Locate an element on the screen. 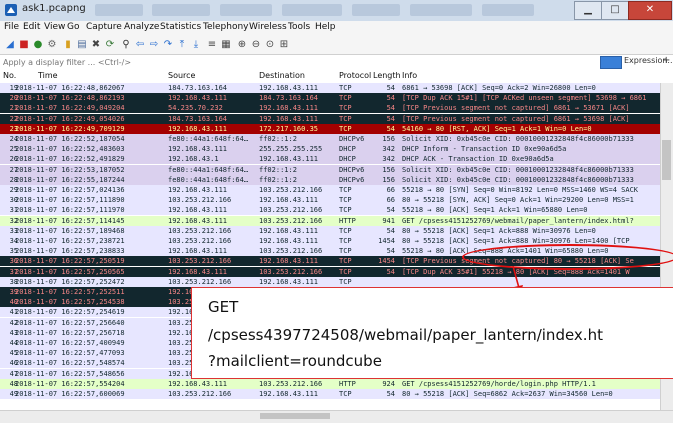 This screenshot has height=423, width=673. back-icon: ⇦ is located at coordinates (140, 45).